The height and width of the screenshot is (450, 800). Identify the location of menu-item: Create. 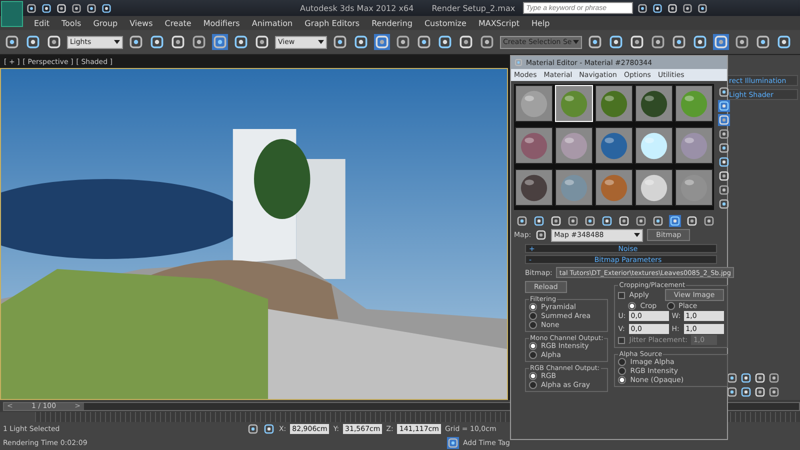
(178, 23).